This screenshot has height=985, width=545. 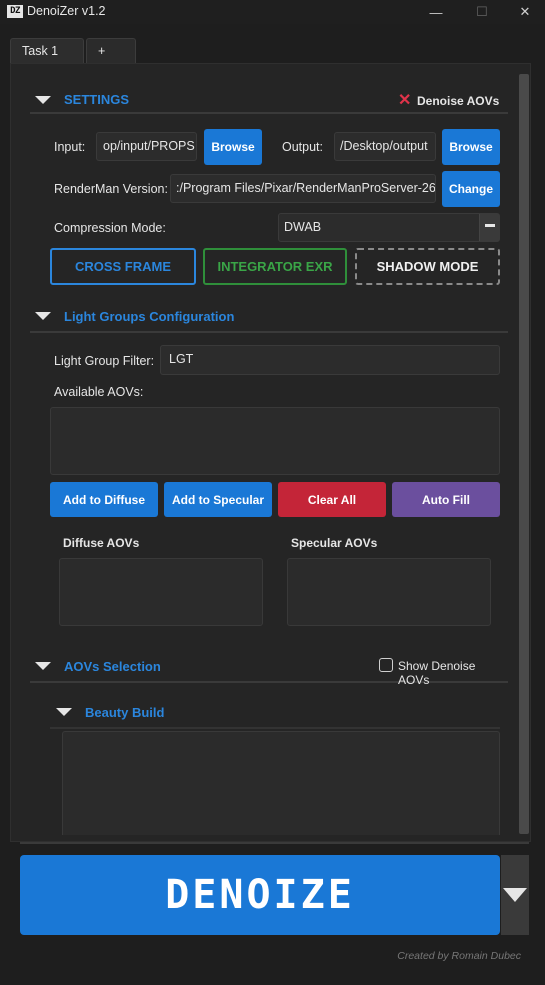 What do you see at coordinates (330, 360) in the screenshot?
I see `light-group-filter-input: LGT` at bounding box center [330, 360].